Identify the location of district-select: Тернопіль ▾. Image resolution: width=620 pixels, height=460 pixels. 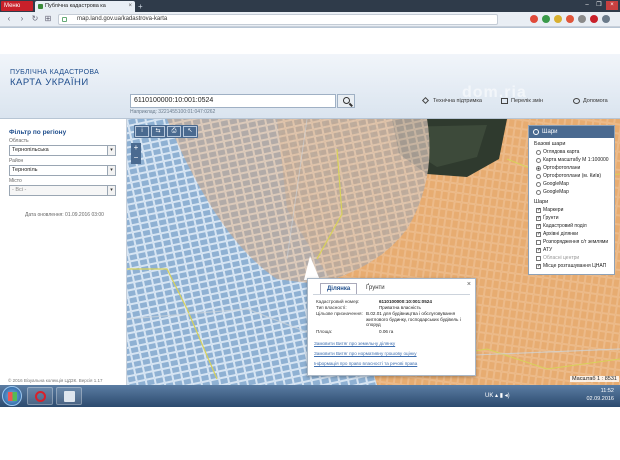
(62, 170).